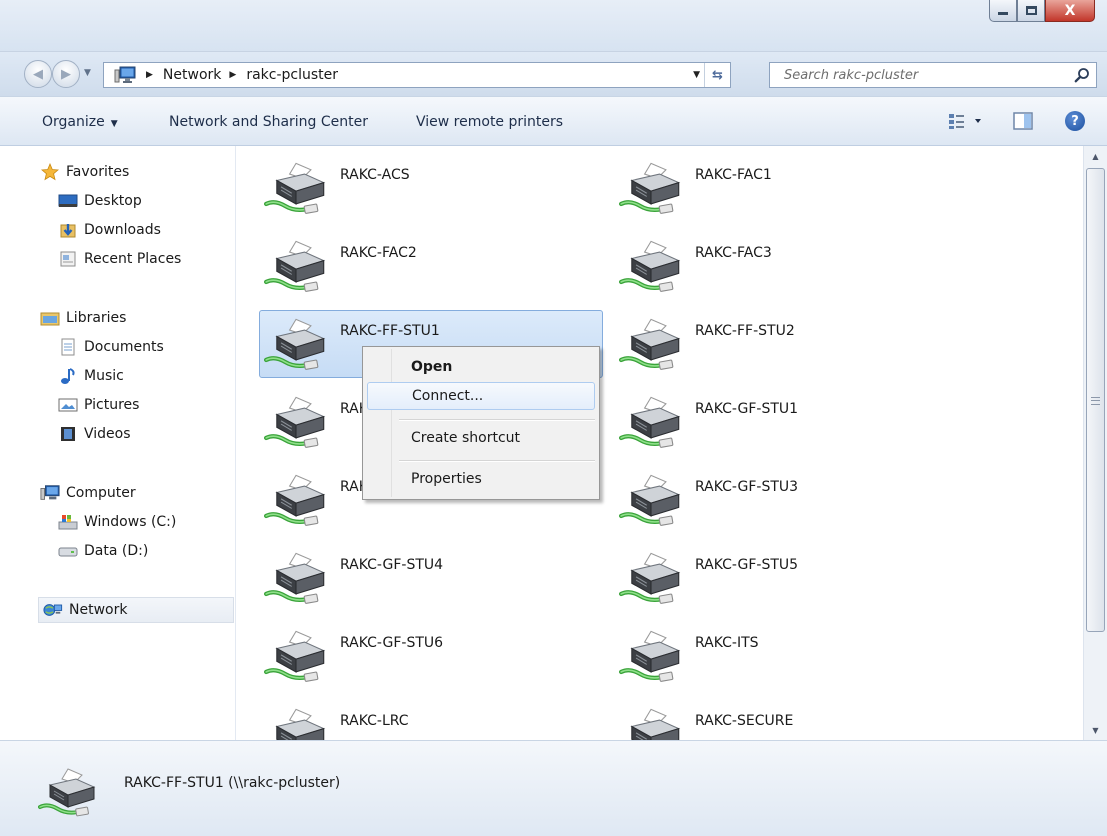 The image size is (1107, 836). I want to click on change-view-button, so click(967, 123).